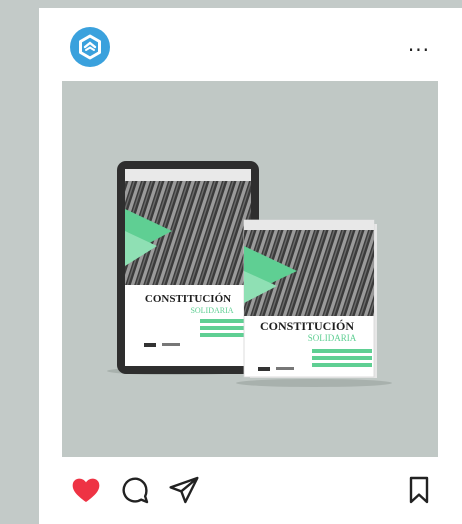 This screenshot has width=462, height=524. What do you see at coordinates (310, 298) in the screenshot?
I see `book-mockup: CONSTITUCIÓN SOLIDARIA` at bounding box center [310, 298].